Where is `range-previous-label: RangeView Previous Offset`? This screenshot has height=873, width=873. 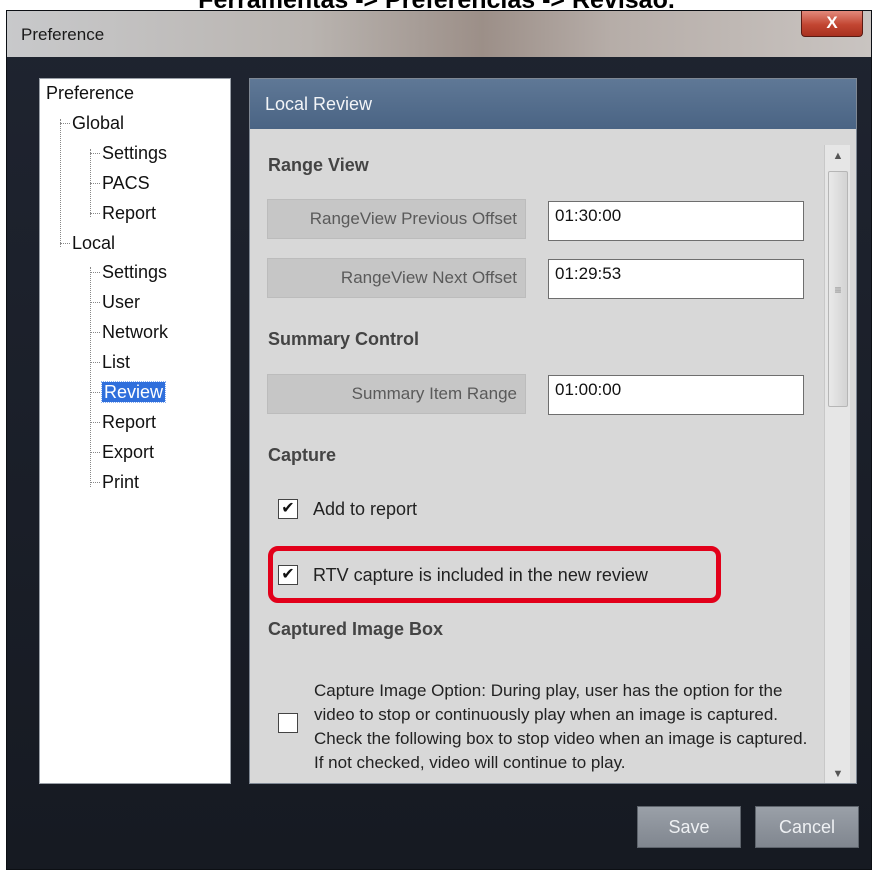 range-previous-label: RangeView Previous Offset is located at coordinates (396, 219).